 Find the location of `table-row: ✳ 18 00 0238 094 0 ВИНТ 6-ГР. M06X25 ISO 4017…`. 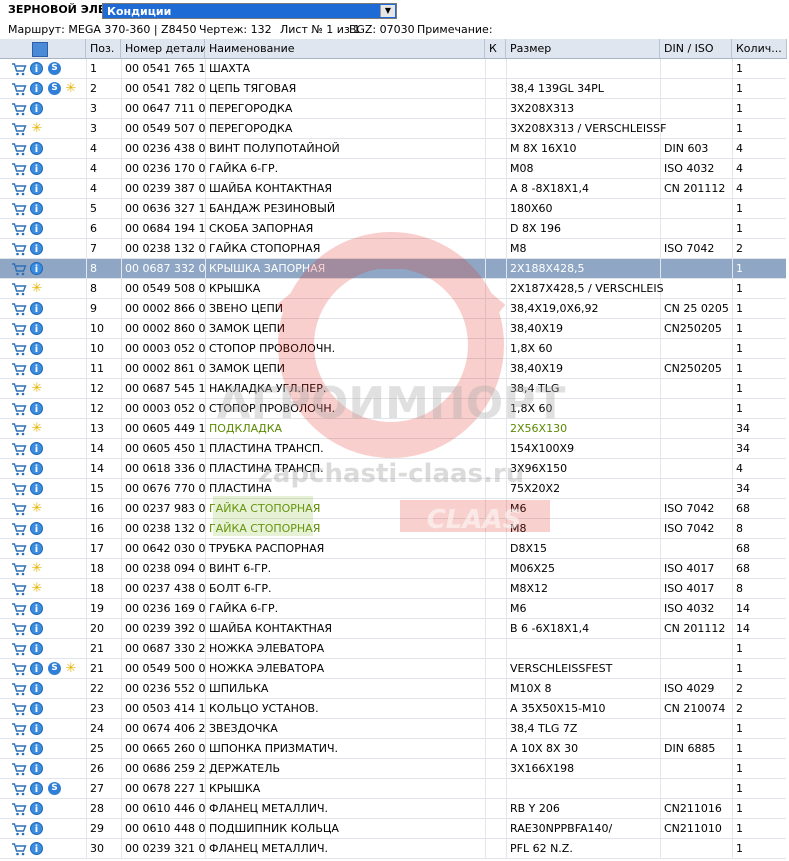

table-row: ✳ 18 00 0238 094 0 ВИНТ 6-ГР. M06X25 ISO 4017… is located at coordinates (393, 569).